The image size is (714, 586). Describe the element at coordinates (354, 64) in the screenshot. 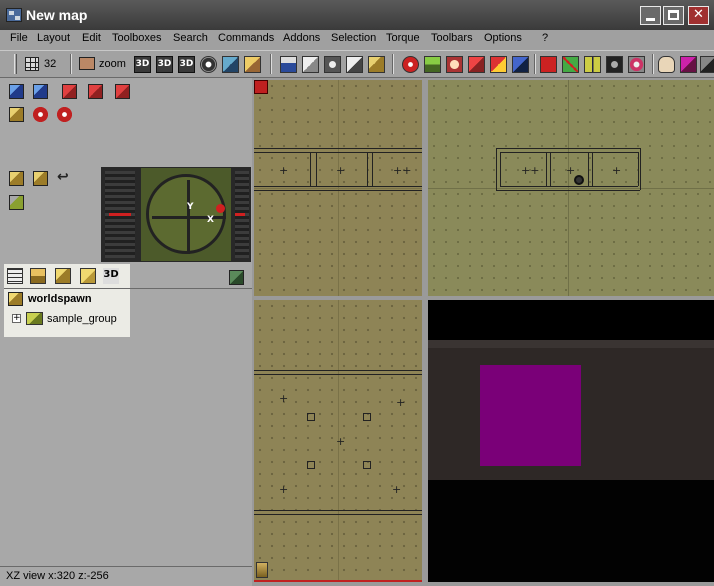

I see `cube-outline-icon` at that location.